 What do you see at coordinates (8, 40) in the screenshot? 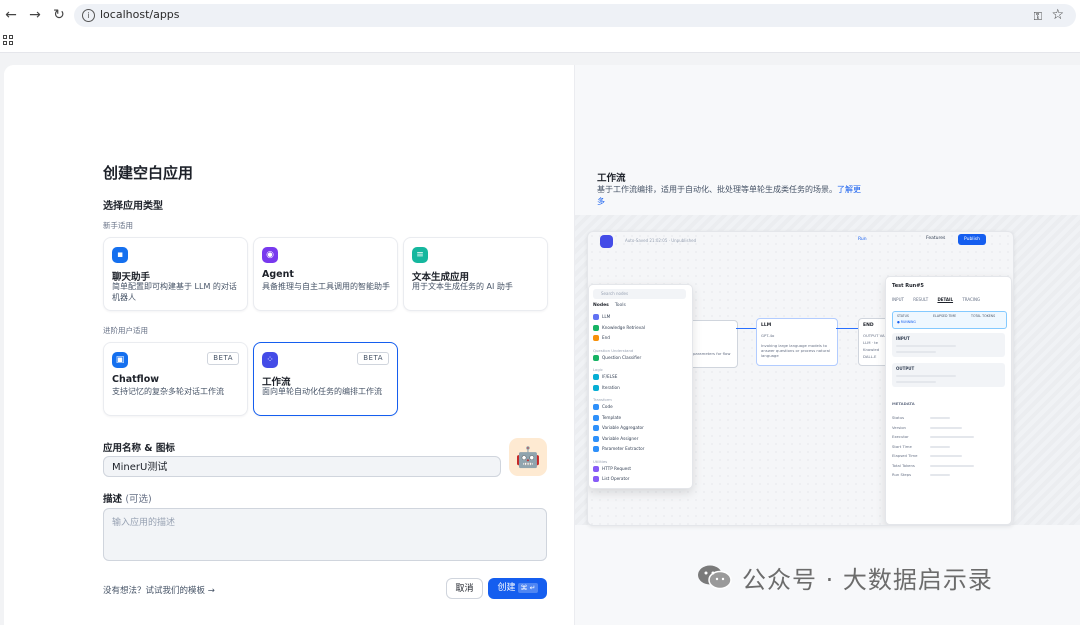
I see `apps-grid-icon` at bounding box center [8, 40].